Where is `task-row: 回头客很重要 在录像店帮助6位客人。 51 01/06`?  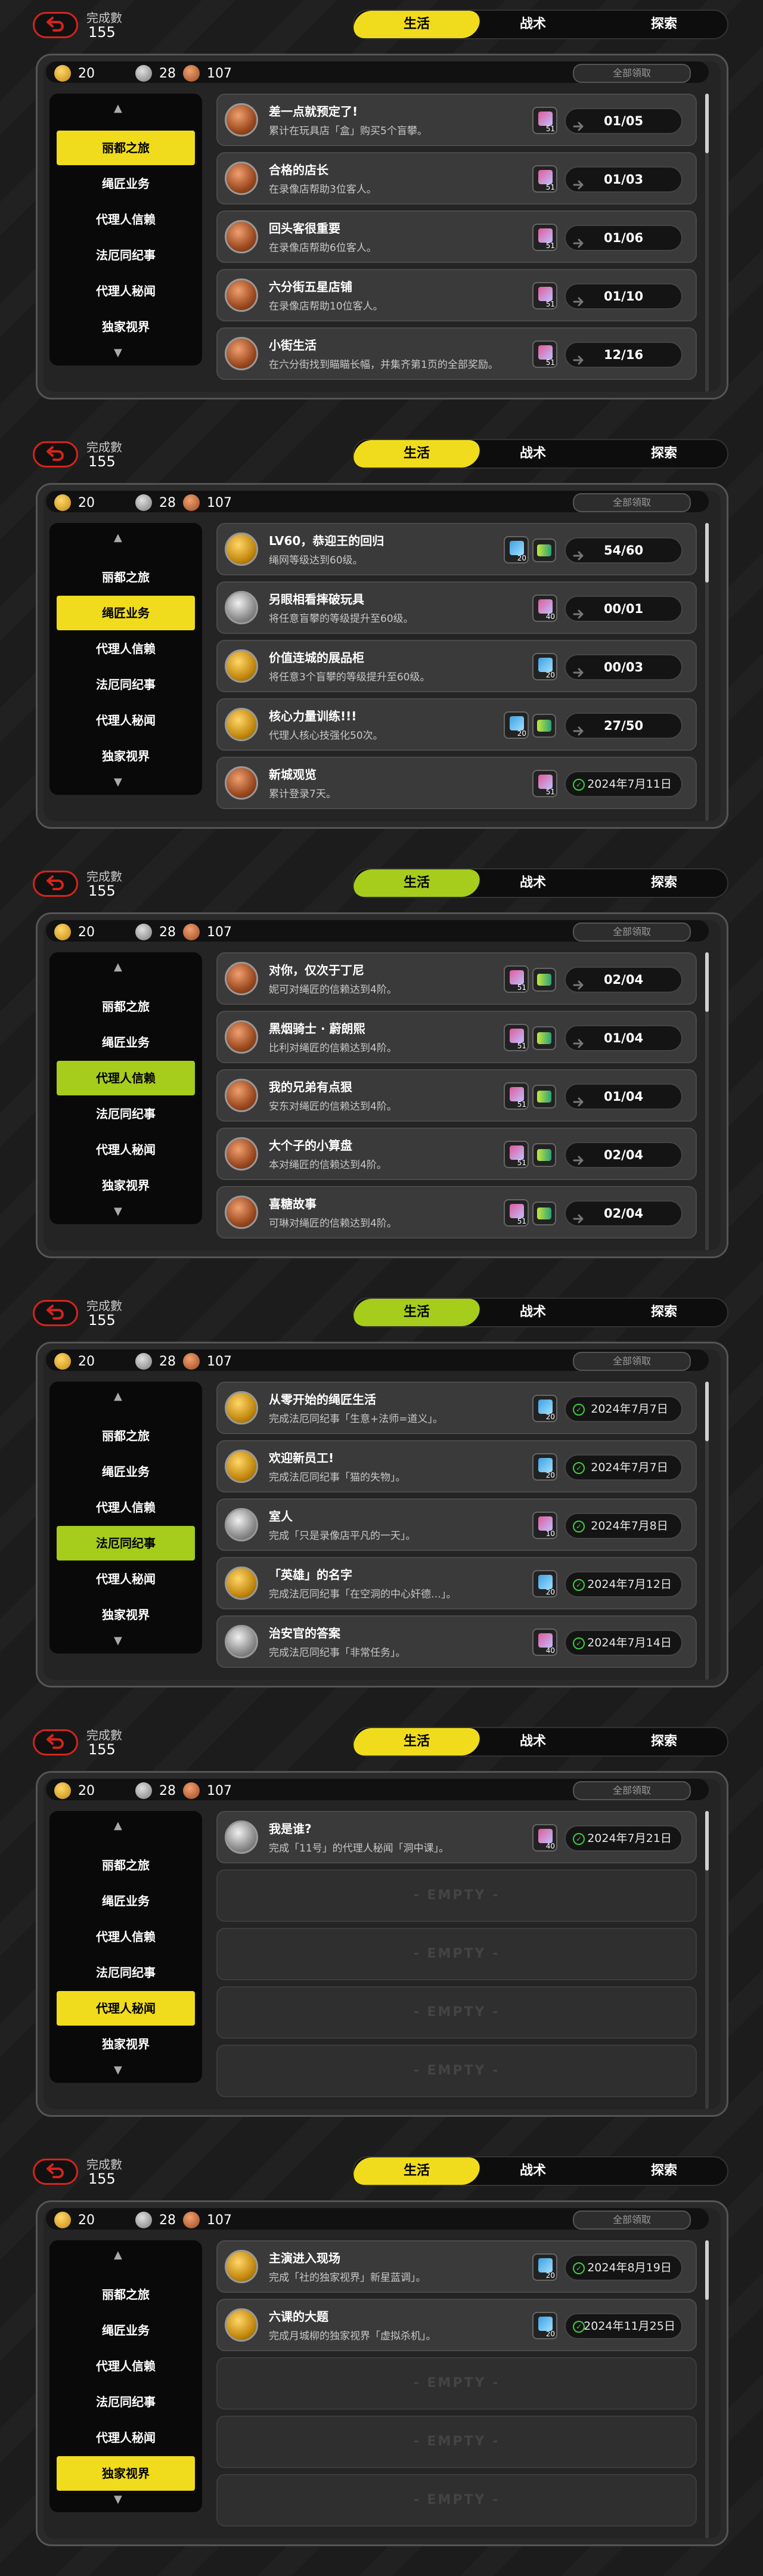 task-row: 回头客很重要 在录像店帮助6位客人。 51 01/06 is located at coordinates (456, 237).